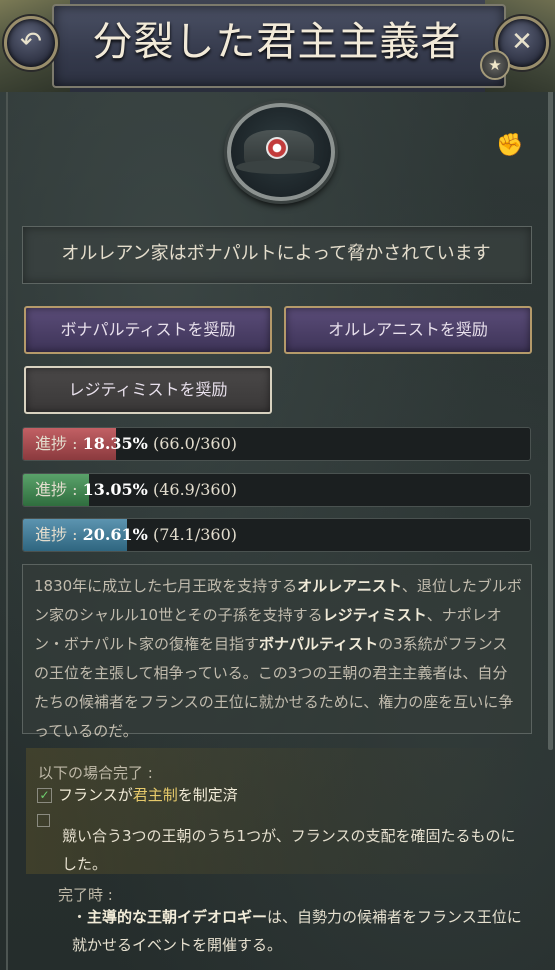 Image resolution: width=555 pixels, height=970 pixels. I want to click on raised-fist-icon: ✊, so click(509, 146).